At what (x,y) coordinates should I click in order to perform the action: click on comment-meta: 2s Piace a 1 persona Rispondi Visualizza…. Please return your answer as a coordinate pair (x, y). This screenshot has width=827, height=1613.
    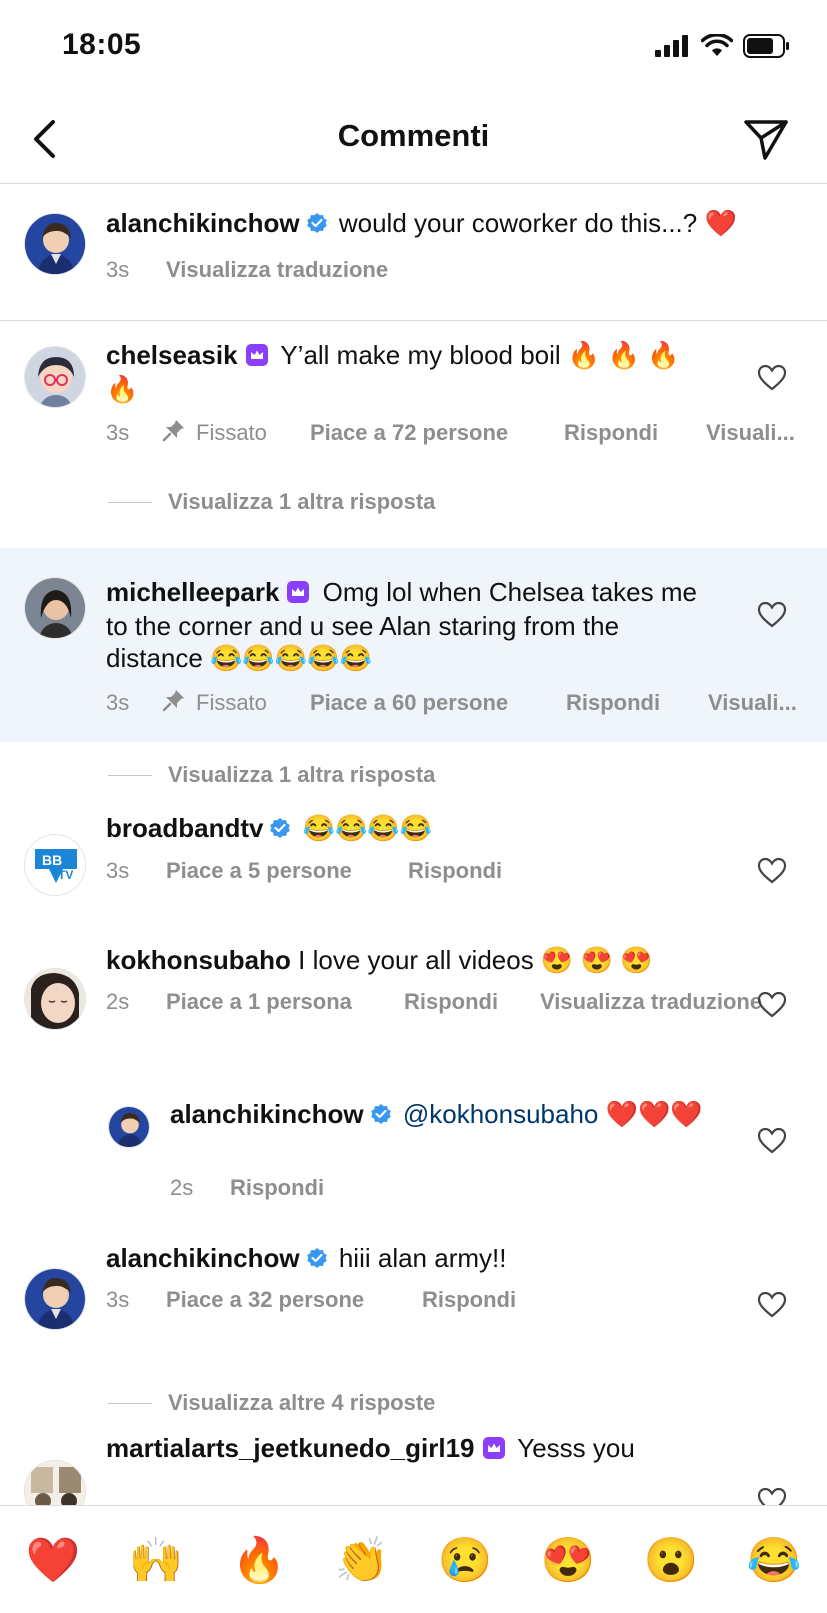
    Looking at the image, I should click on (456, 1003).